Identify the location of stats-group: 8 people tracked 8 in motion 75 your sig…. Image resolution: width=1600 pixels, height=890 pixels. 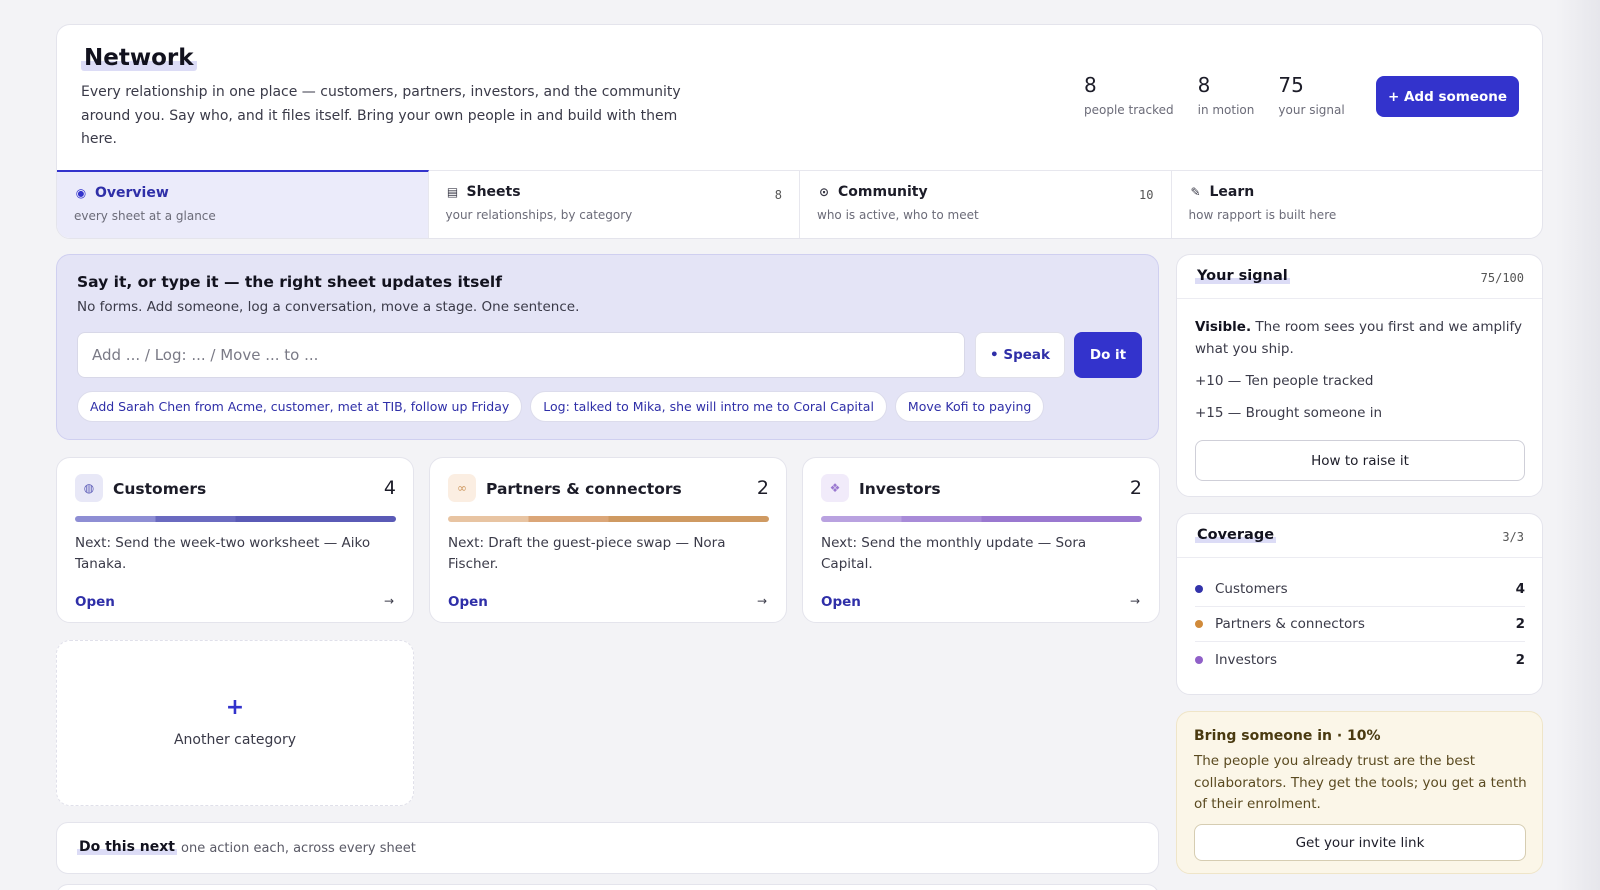
(1214, 95).